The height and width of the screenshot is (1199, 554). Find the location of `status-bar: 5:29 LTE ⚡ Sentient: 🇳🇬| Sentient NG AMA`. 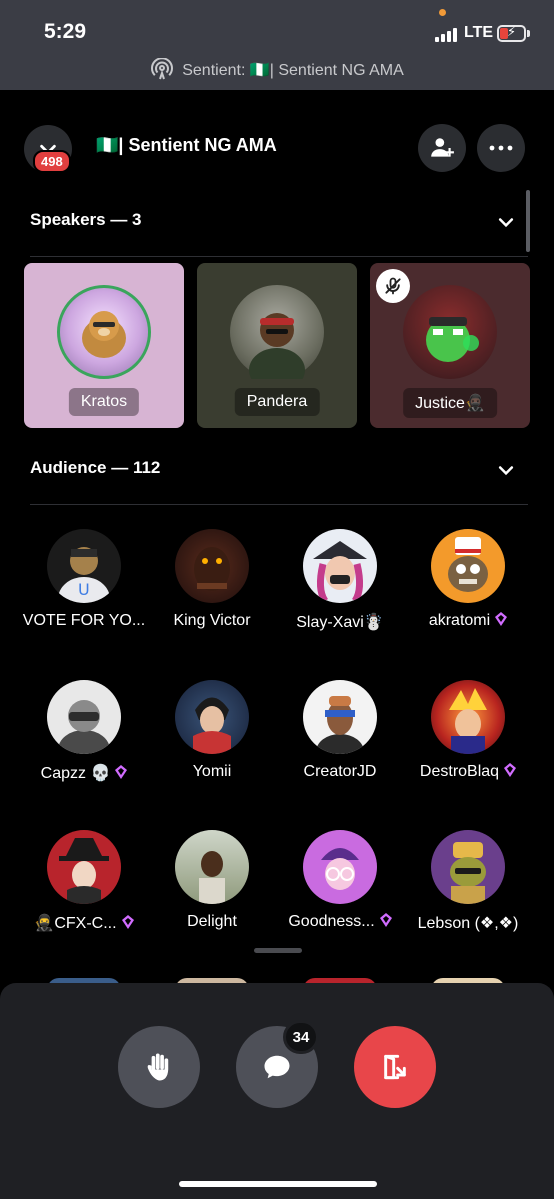

status-bar: 5:29 LTE ⚡ Sentient: 🇳🇬| Sentient NG AMA is located at coordinates (277, 45).